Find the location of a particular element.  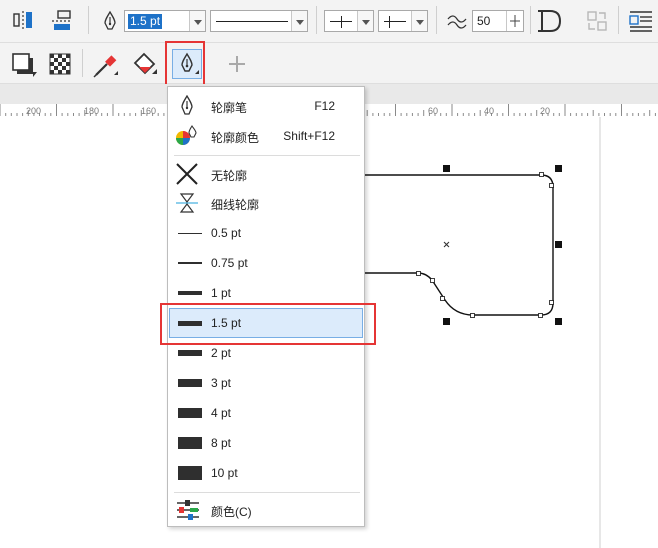

menu-item-shortcut: Shift+F12 is located at coordinates (309, 136).